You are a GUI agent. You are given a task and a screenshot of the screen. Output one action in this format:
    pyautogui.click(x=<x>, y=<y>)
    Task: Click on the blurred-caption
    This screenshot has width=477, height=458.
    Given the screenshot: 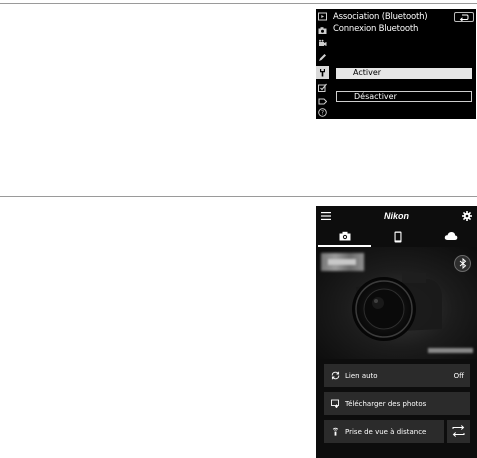 What is the action you would take?
    pyautogui.click(x=450, y=350)
    